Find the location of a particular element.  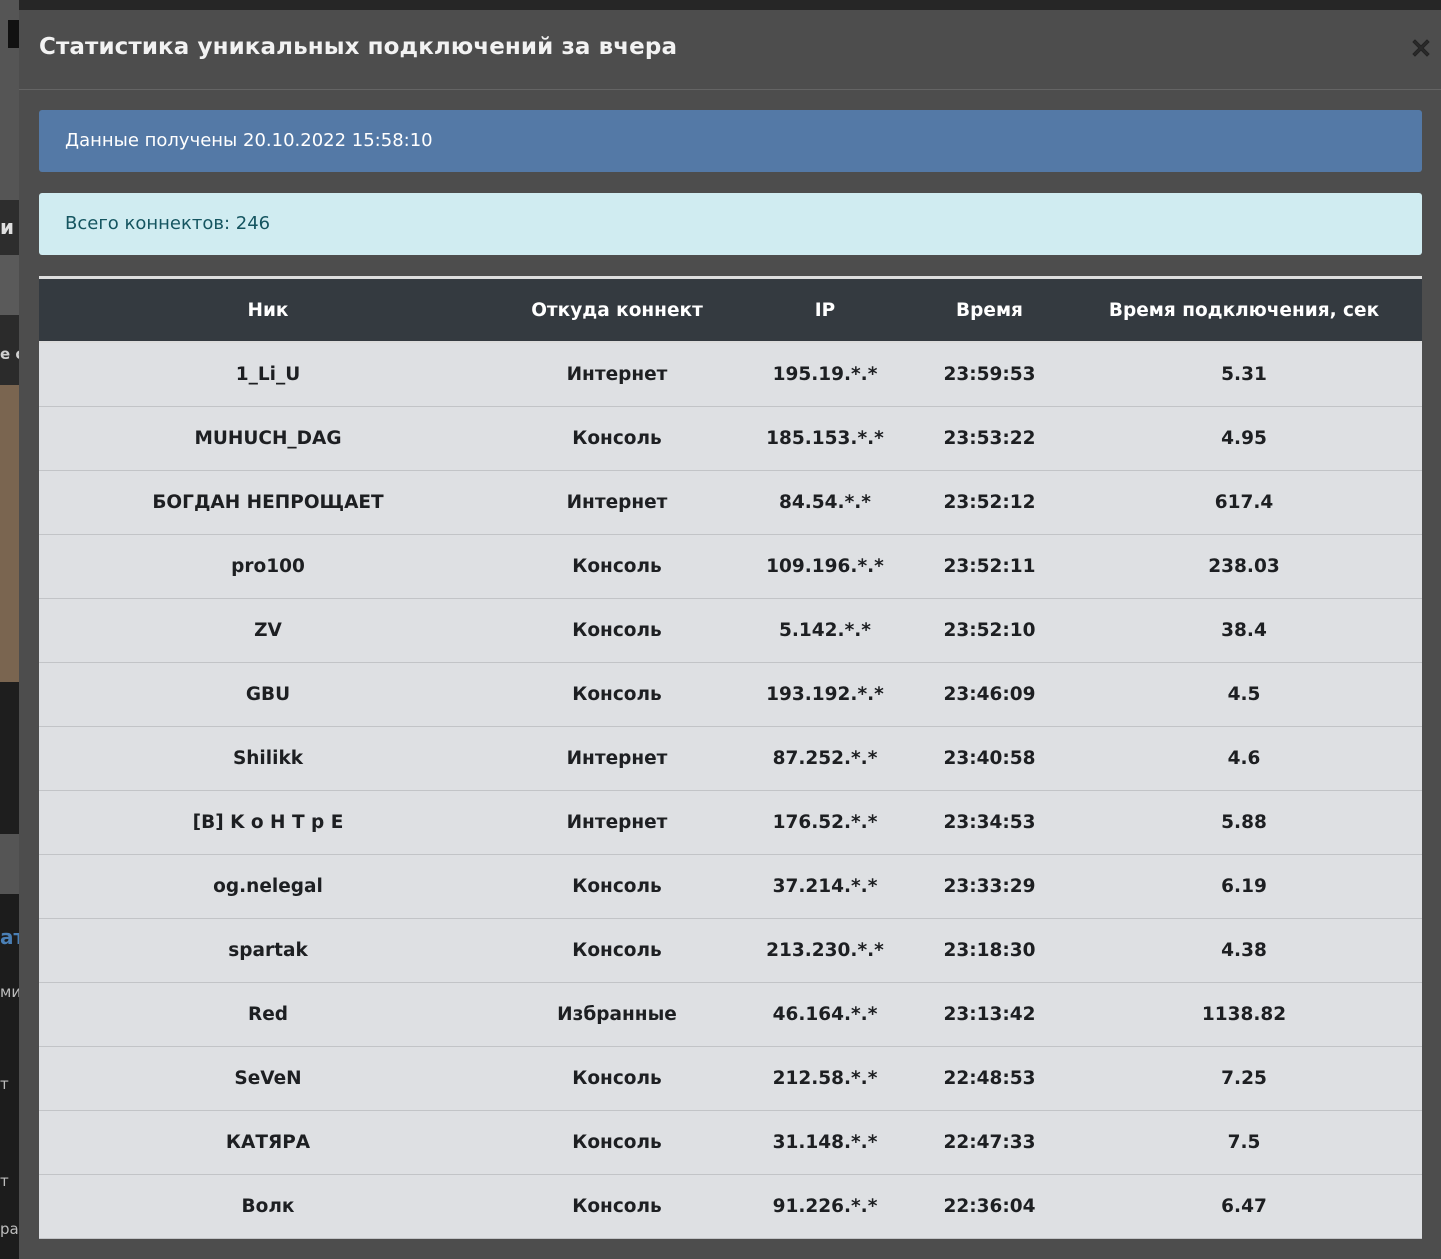

cell-time: 22:48:53 is located at coordinates (989, 1078).